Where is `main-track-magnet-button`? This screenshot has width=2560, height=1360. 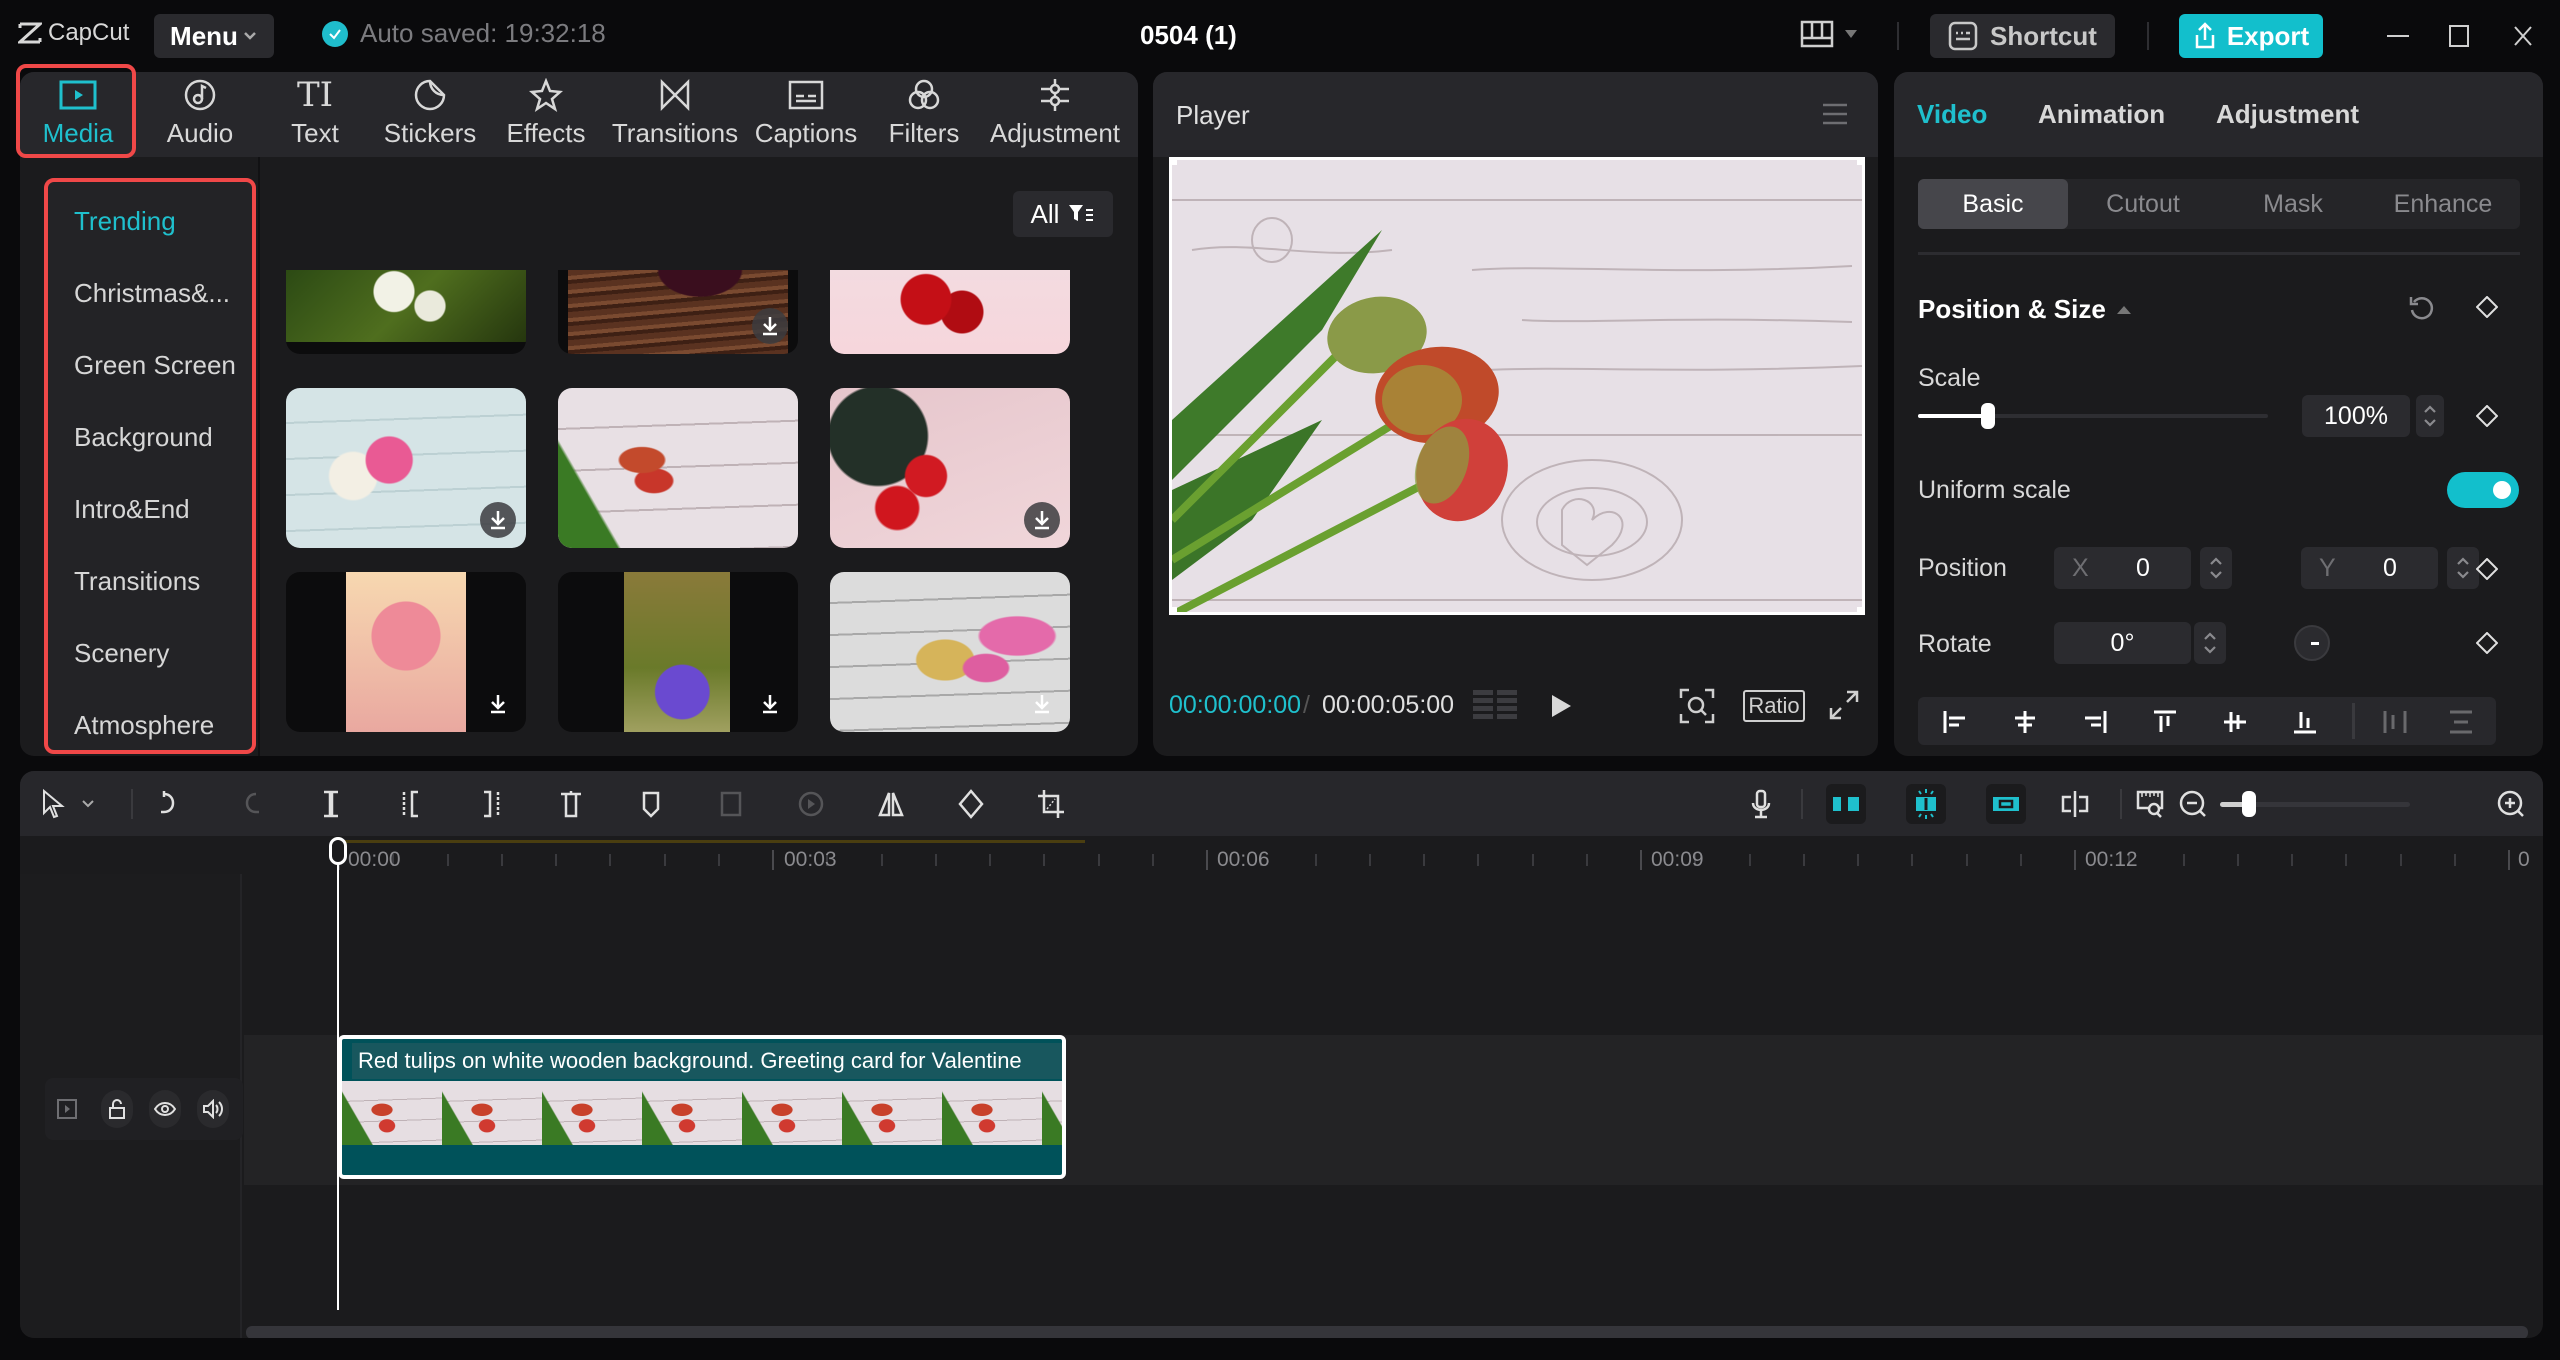
main-track-magnet-button is located at coordinates (1846, 804).